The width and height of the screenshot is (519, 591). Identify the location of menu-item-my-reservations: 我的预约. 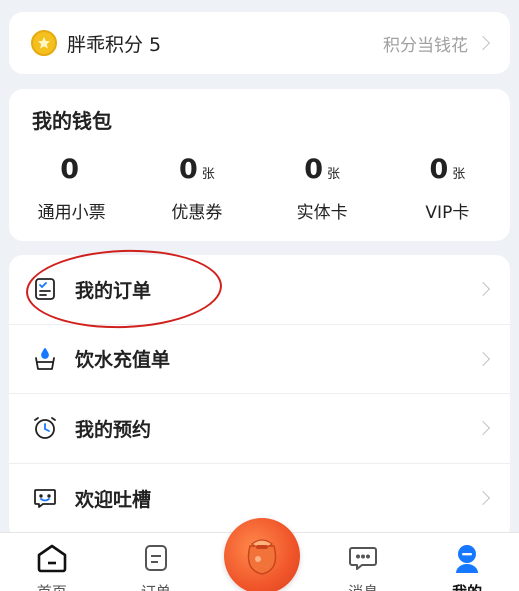
(259, 429).